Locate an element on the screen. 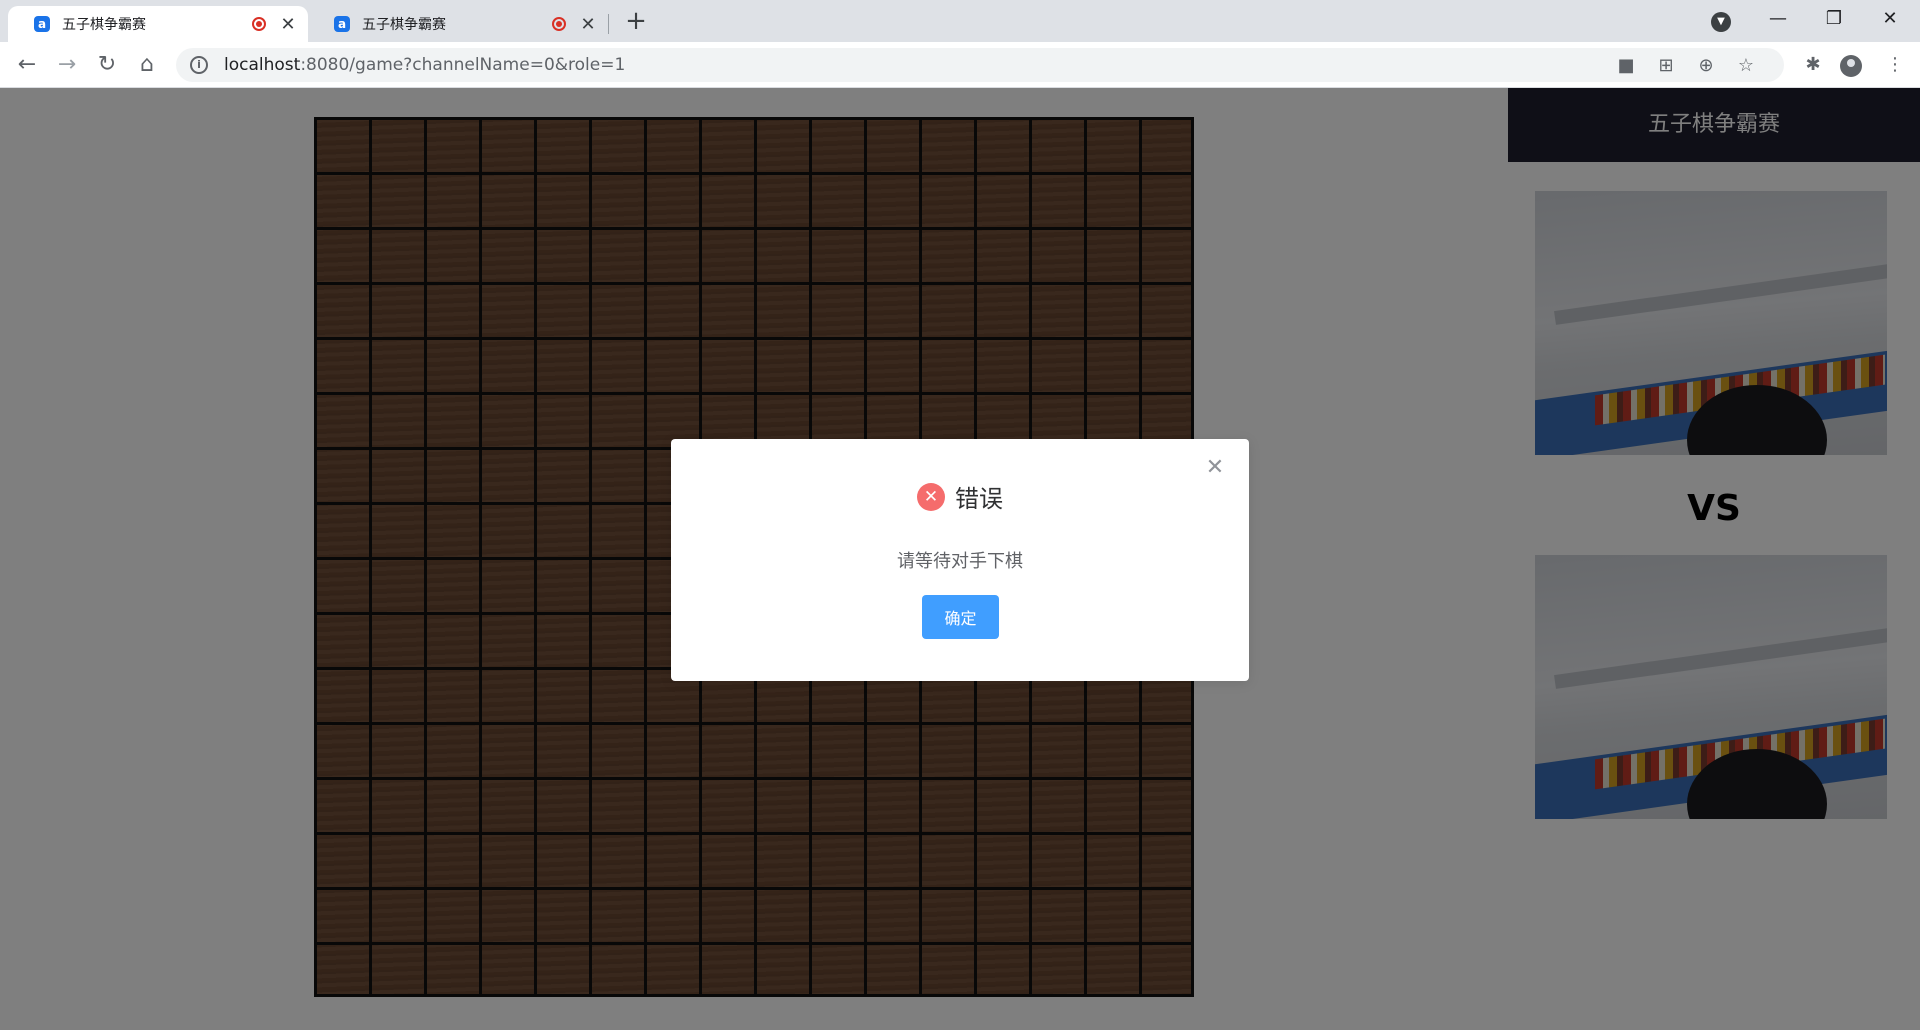  menu-kebab-icon: ⋮ is located at coordinates (1895, 65).